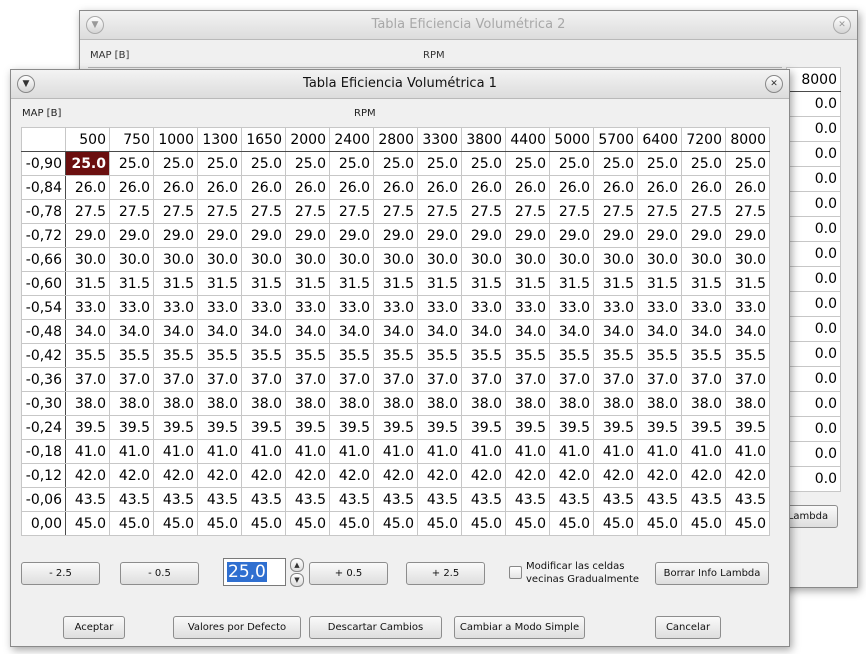 The image size is (866, 654). I want to click on map-header-cell: -0,90, so click(43, 163).